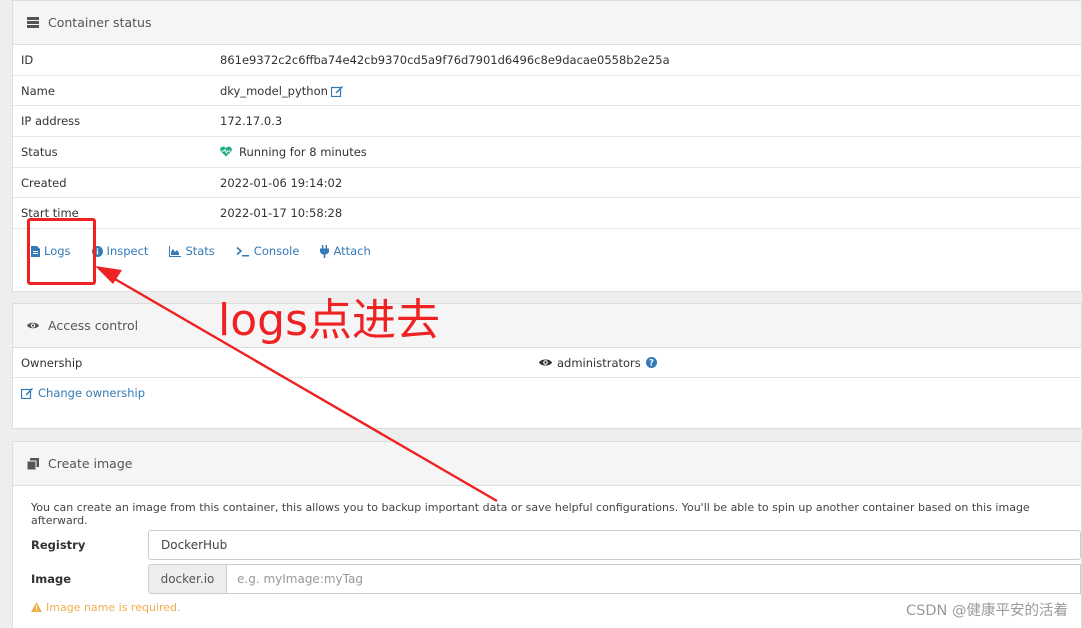 Image resolution: width=1082 pixels, height=628 pixels. Describe the element at coordinates (547, 183) in the screenshot. I see `row-created: Created 2022-01-06 19:14:02` at that location.